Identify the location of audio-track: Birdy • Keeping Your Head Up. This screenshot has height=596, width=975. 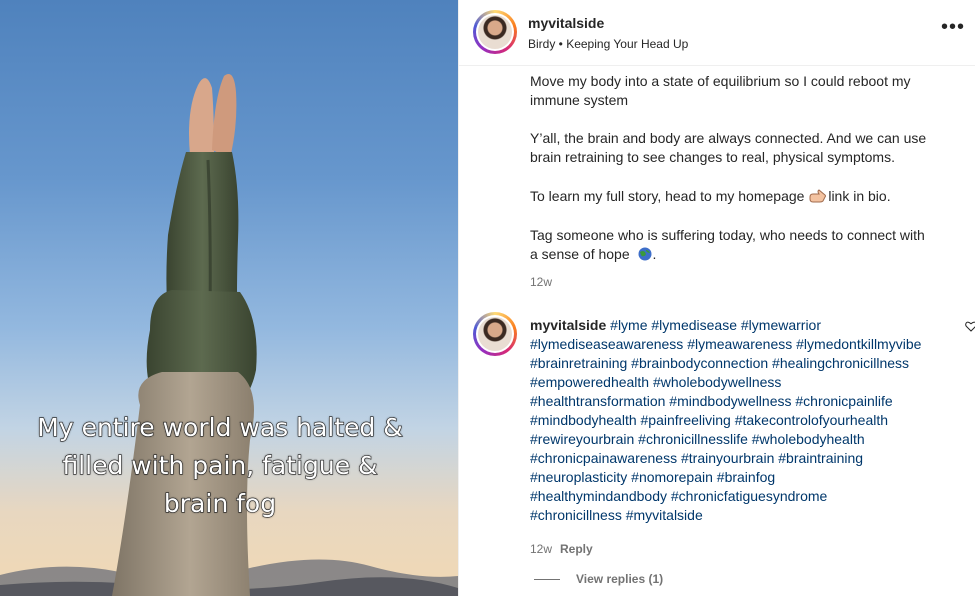
(608, 44).